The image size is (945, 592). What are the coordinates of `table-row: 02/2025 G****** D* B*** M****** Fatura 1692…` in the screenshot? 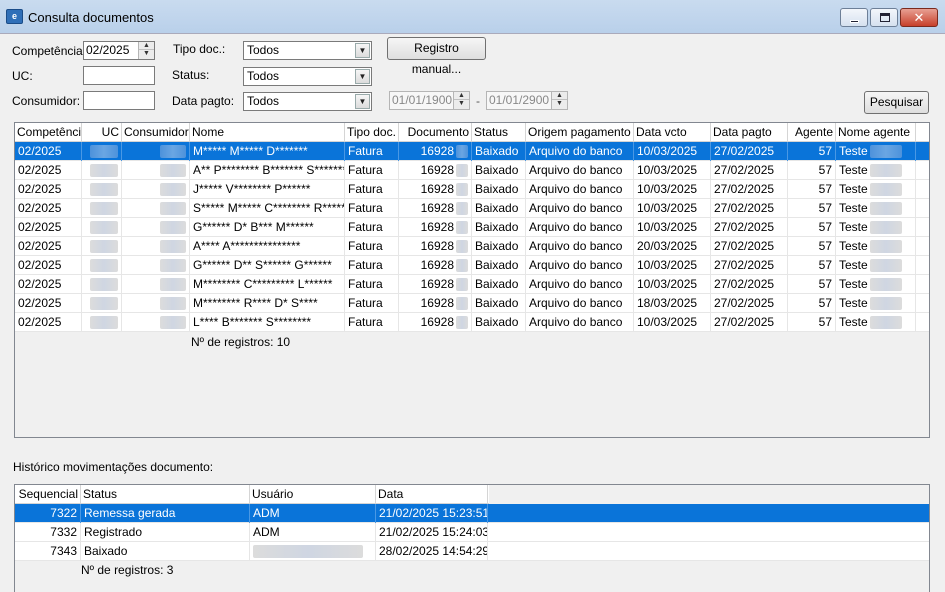 It's located at (472, 227).